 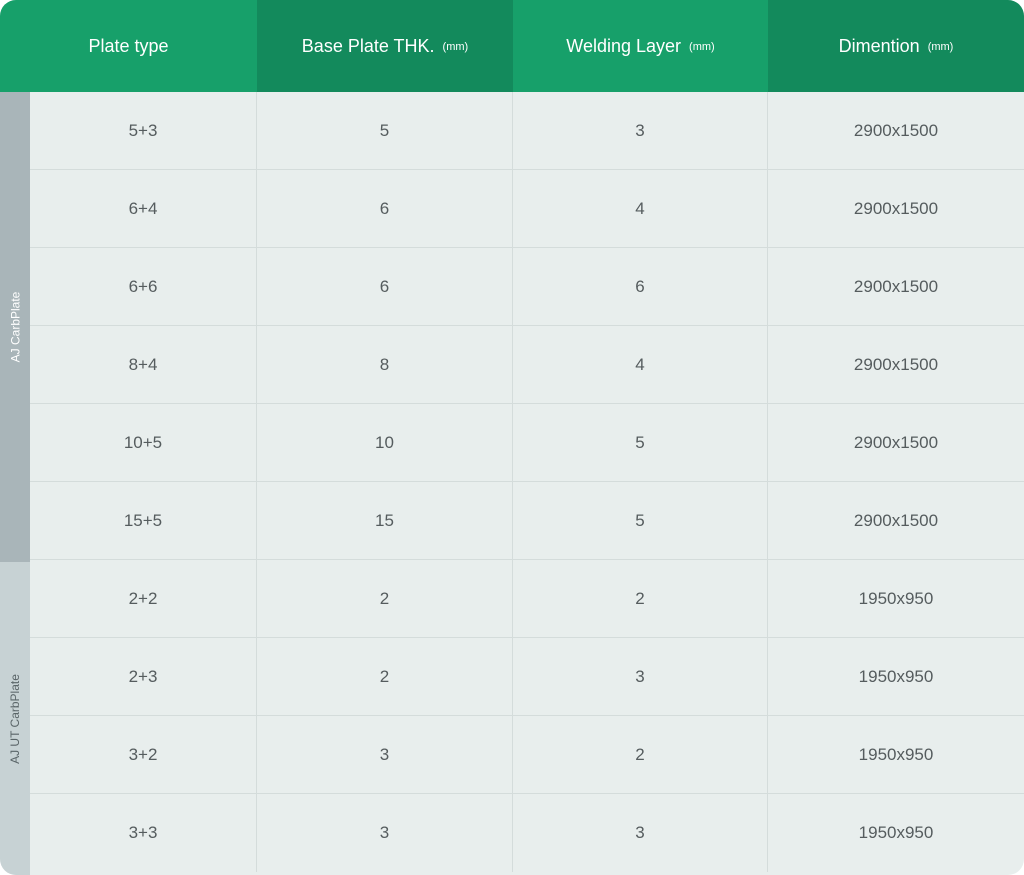 I want to click on cell-base-thk: 8, so click(x=385, y=364).